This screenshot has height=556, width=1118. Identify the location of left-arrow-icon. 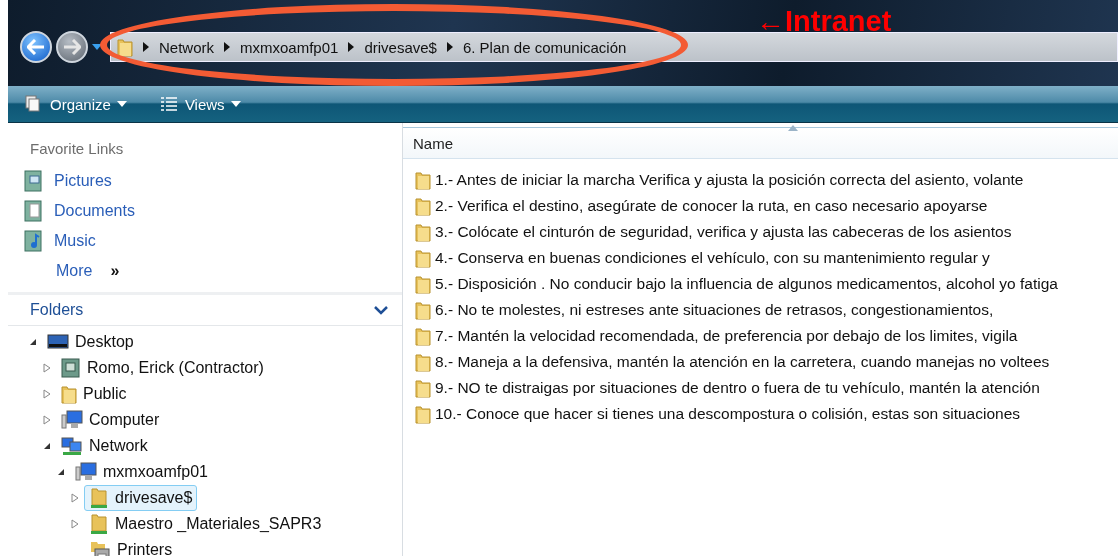
(36, 47).